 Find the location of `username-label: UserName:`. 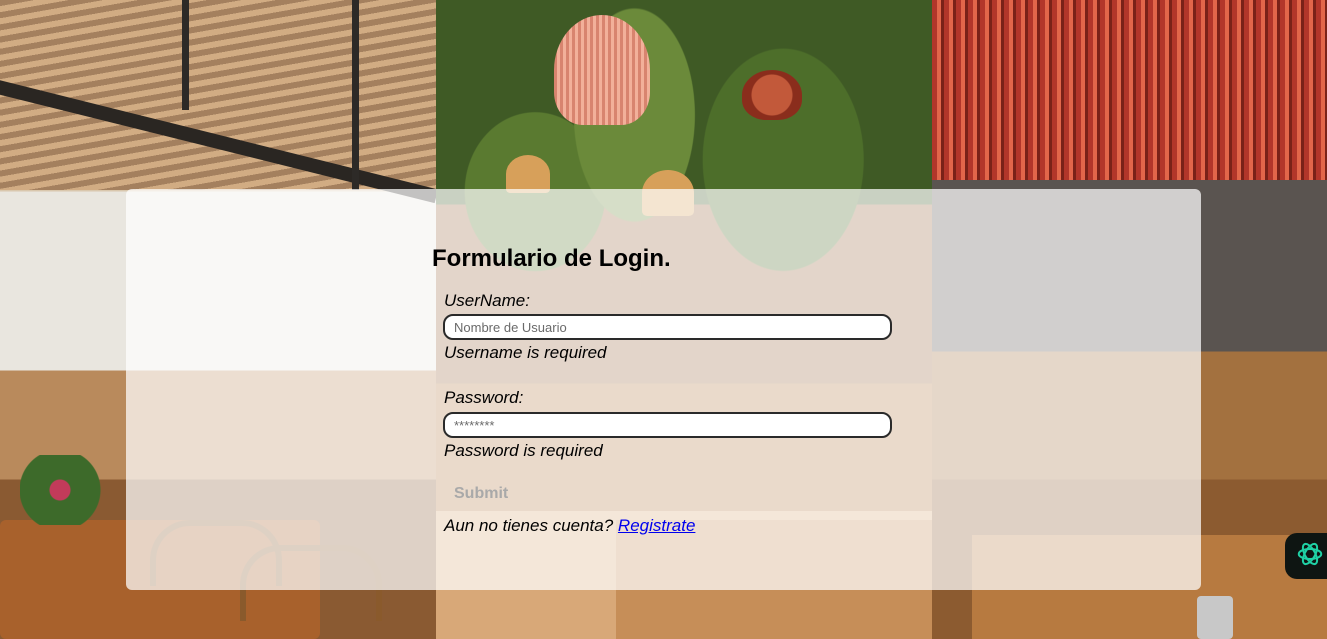

username-label: UserName: is located at coordinates (487, 300).